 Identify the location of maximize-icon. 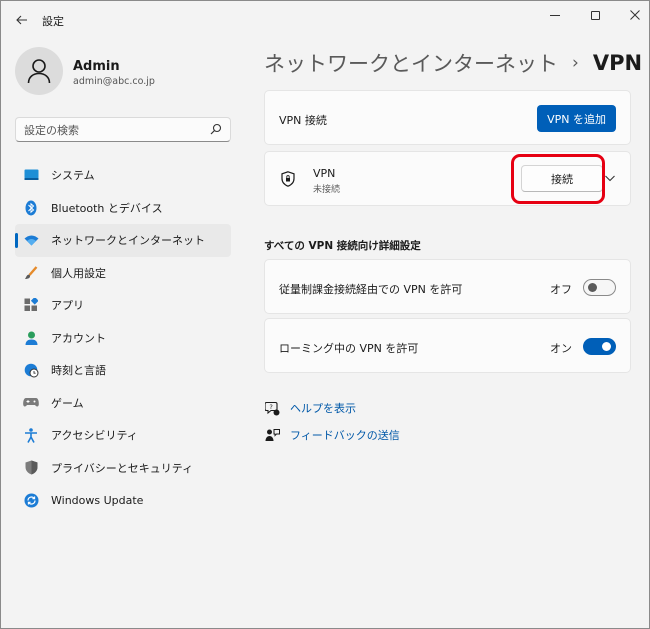
(595, 15).